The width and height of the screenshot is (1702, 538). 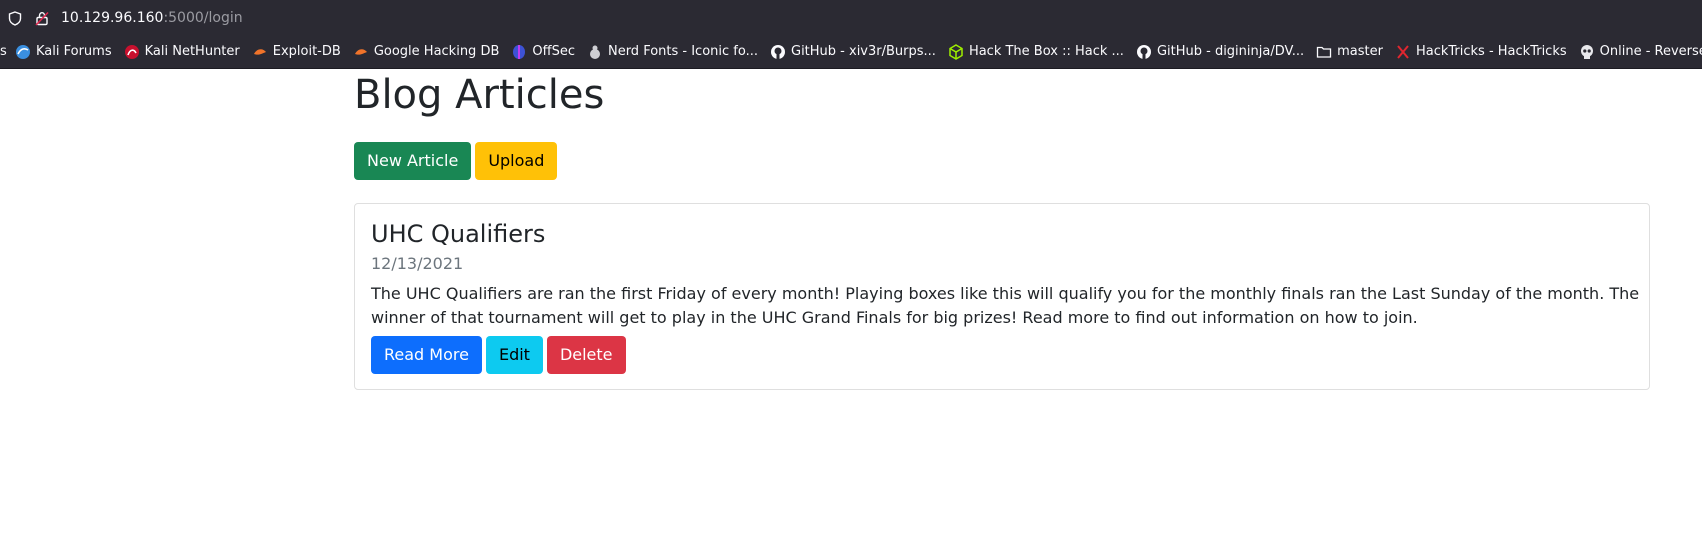 I want to click on bookmark-folder-master: master, so click(x=1350, y=52).